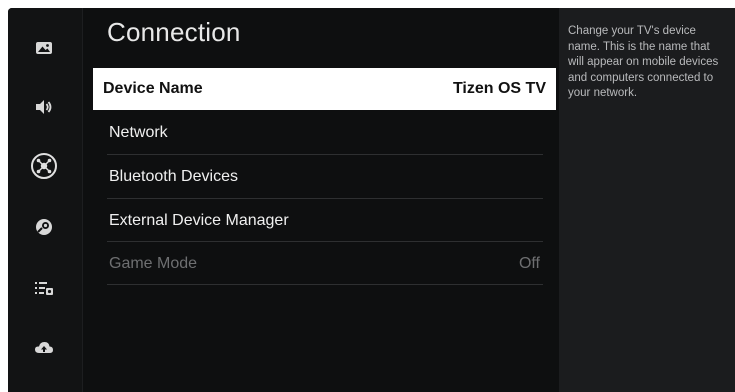  Describe the element at coordinates (138, 132) in the screenshot. I see `menu-item-label: Network` at that location.